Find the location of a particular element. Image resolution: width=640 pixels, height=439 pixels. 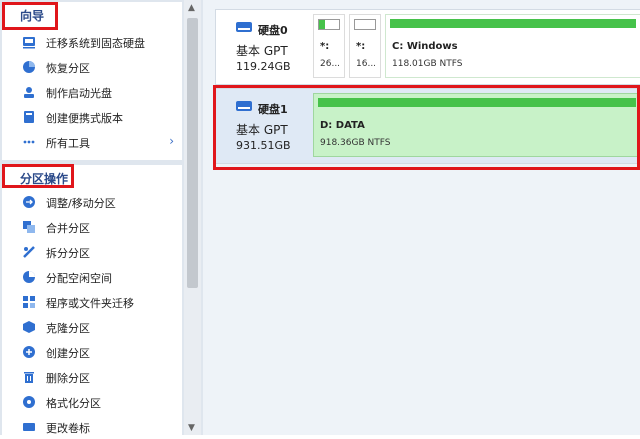

sidebar-item-recover-partition: 恢复分区 is located at coordinates (92, 67).